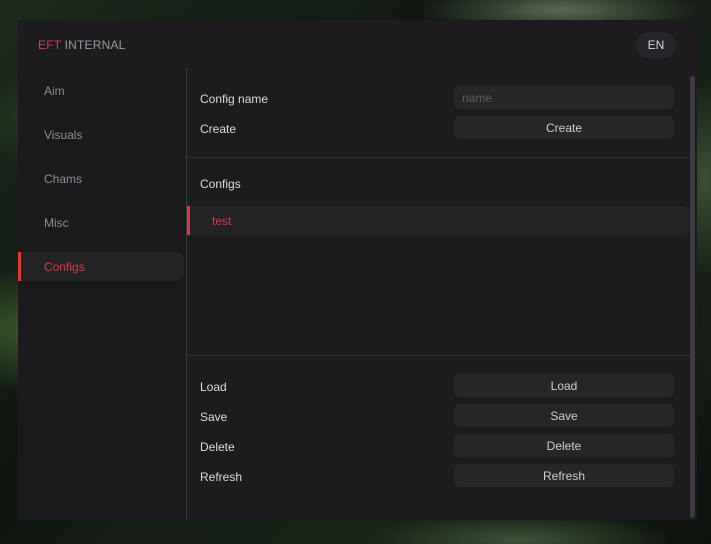 The image size is (711, 544). Describe the element at coordinates (564, 127) in the screenshot. I see `create-button: Create` at that location.